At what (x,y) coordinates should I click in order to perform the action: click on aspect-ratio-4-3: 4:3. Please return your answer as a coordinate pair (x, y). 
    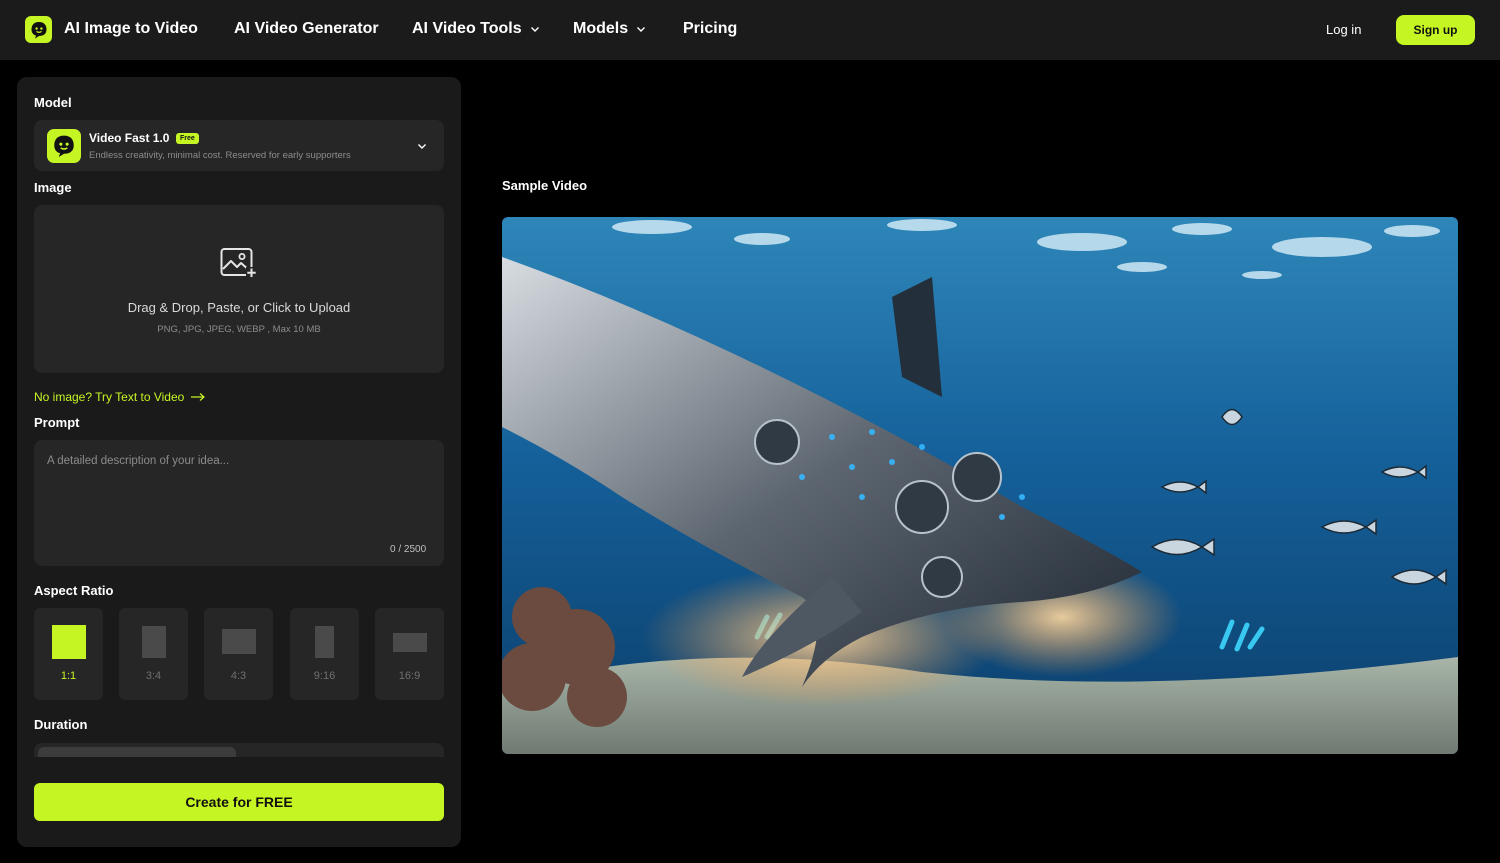
    Looking at the image, I should click on (238, 654).